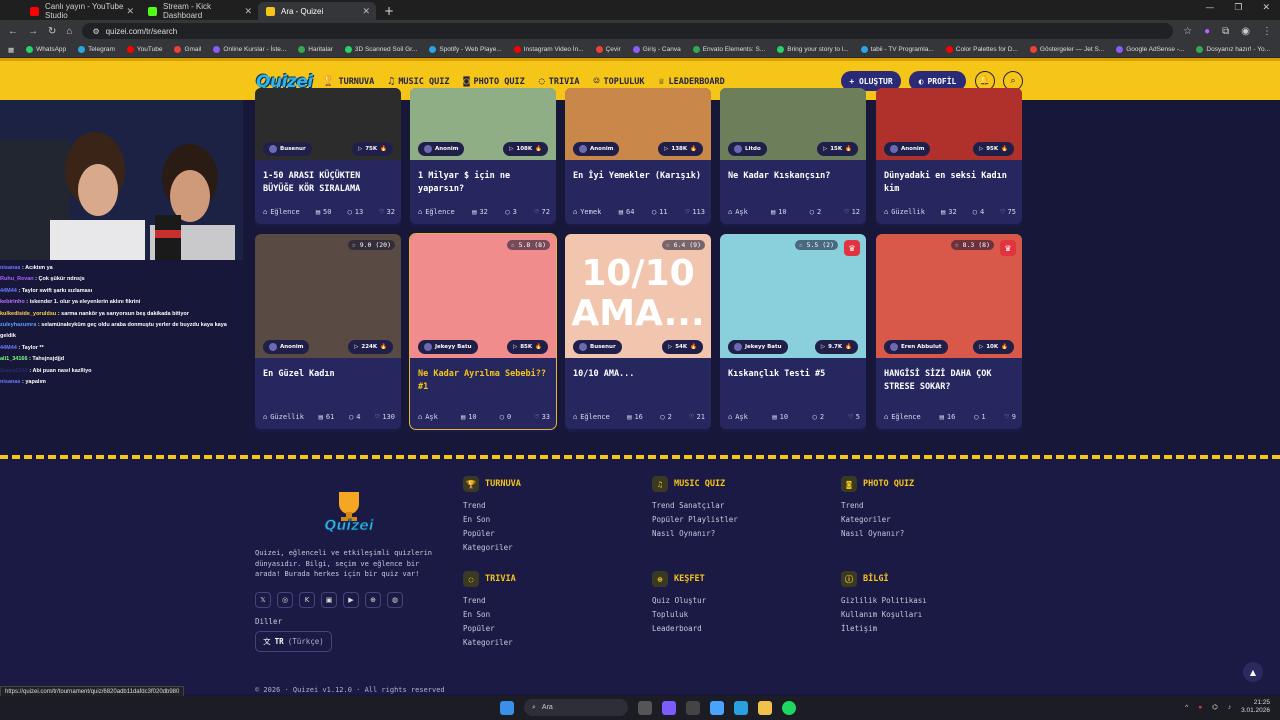  I want to click on footer-link: Popüler, so click(492, 534).